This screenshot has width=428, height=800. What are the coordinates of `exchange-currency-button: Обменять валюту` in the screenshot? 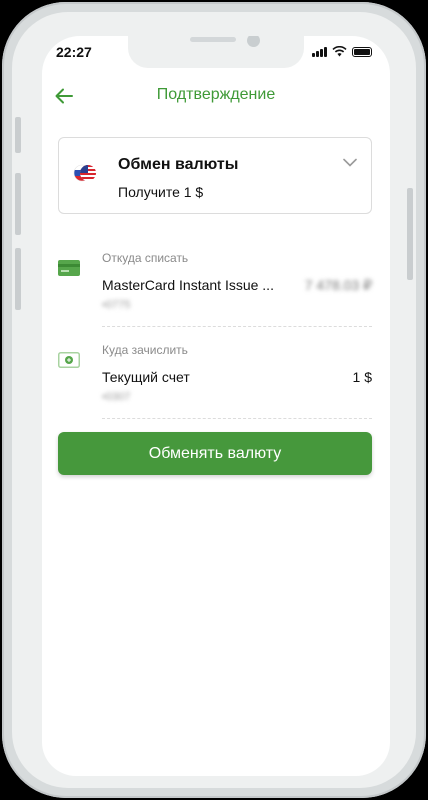 It's located at (215, 453).